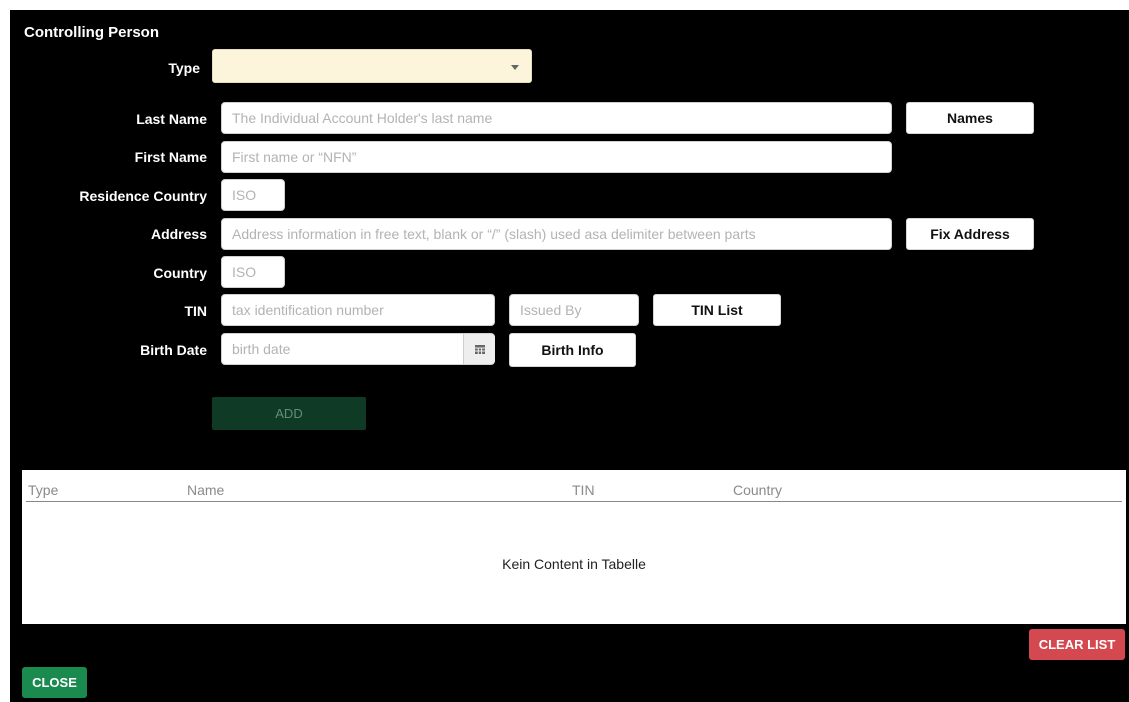 This screenshot has height=702, width=1129. What do you see at coordinates (556, 157) in the screenshot?
I see `first-name-input` at bounding box center [556, 157].